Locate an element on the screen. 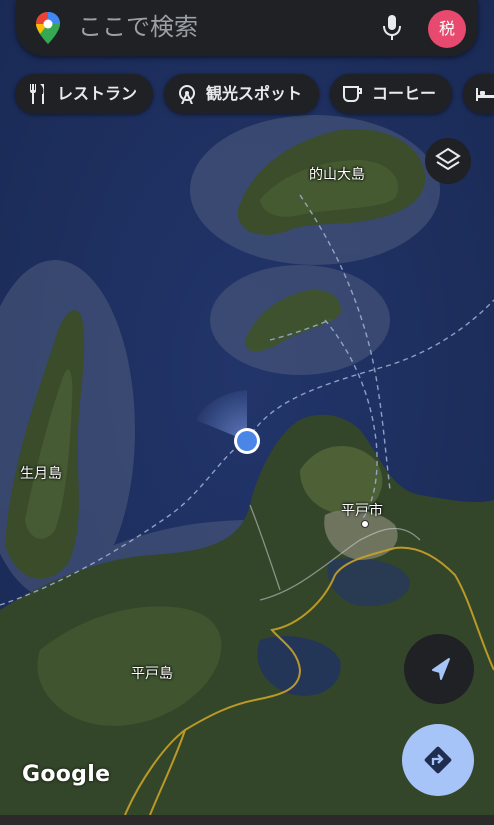 This screenshot has width=494, height=825. navigation-arrow-icon is located at coordinates (441, 669).